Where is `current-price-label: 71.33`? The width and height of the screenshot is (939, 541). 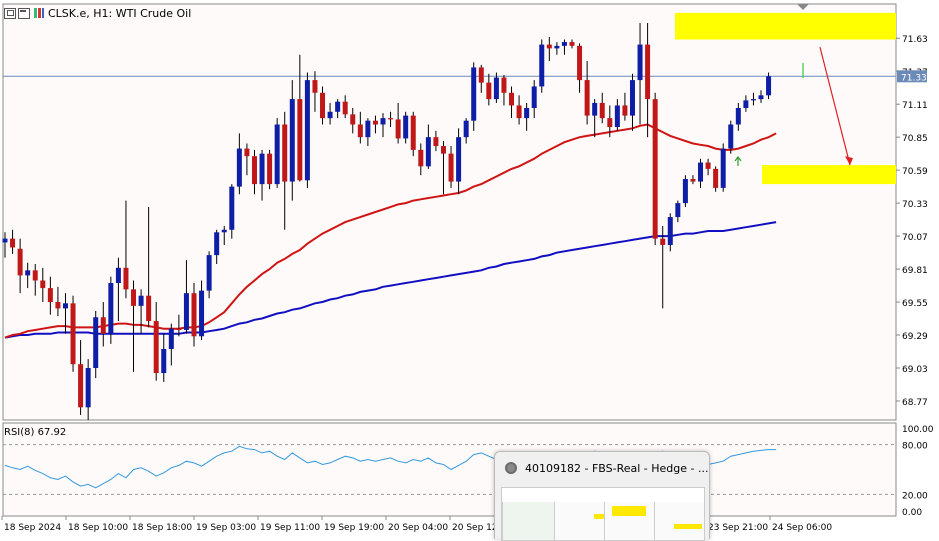 current-price-label: 71.33 is located at coordinates (914, 78).